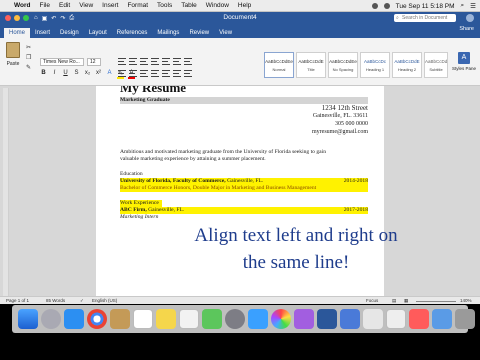  Describe the element at coordinates (343, 61) in the screenshot. I see `style-preview: AaBbCcDdEe` at that location.